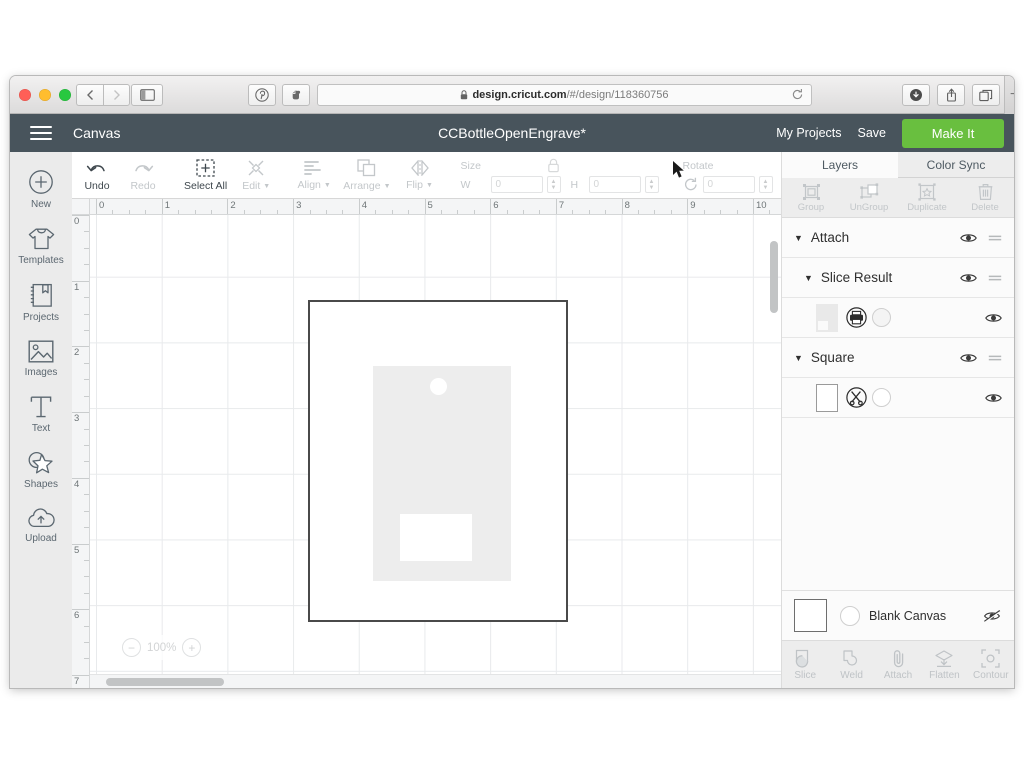  Describe the element at coordinates (41, 358) in the screenshot. I see `sidebar-item-images: Images` at that location.